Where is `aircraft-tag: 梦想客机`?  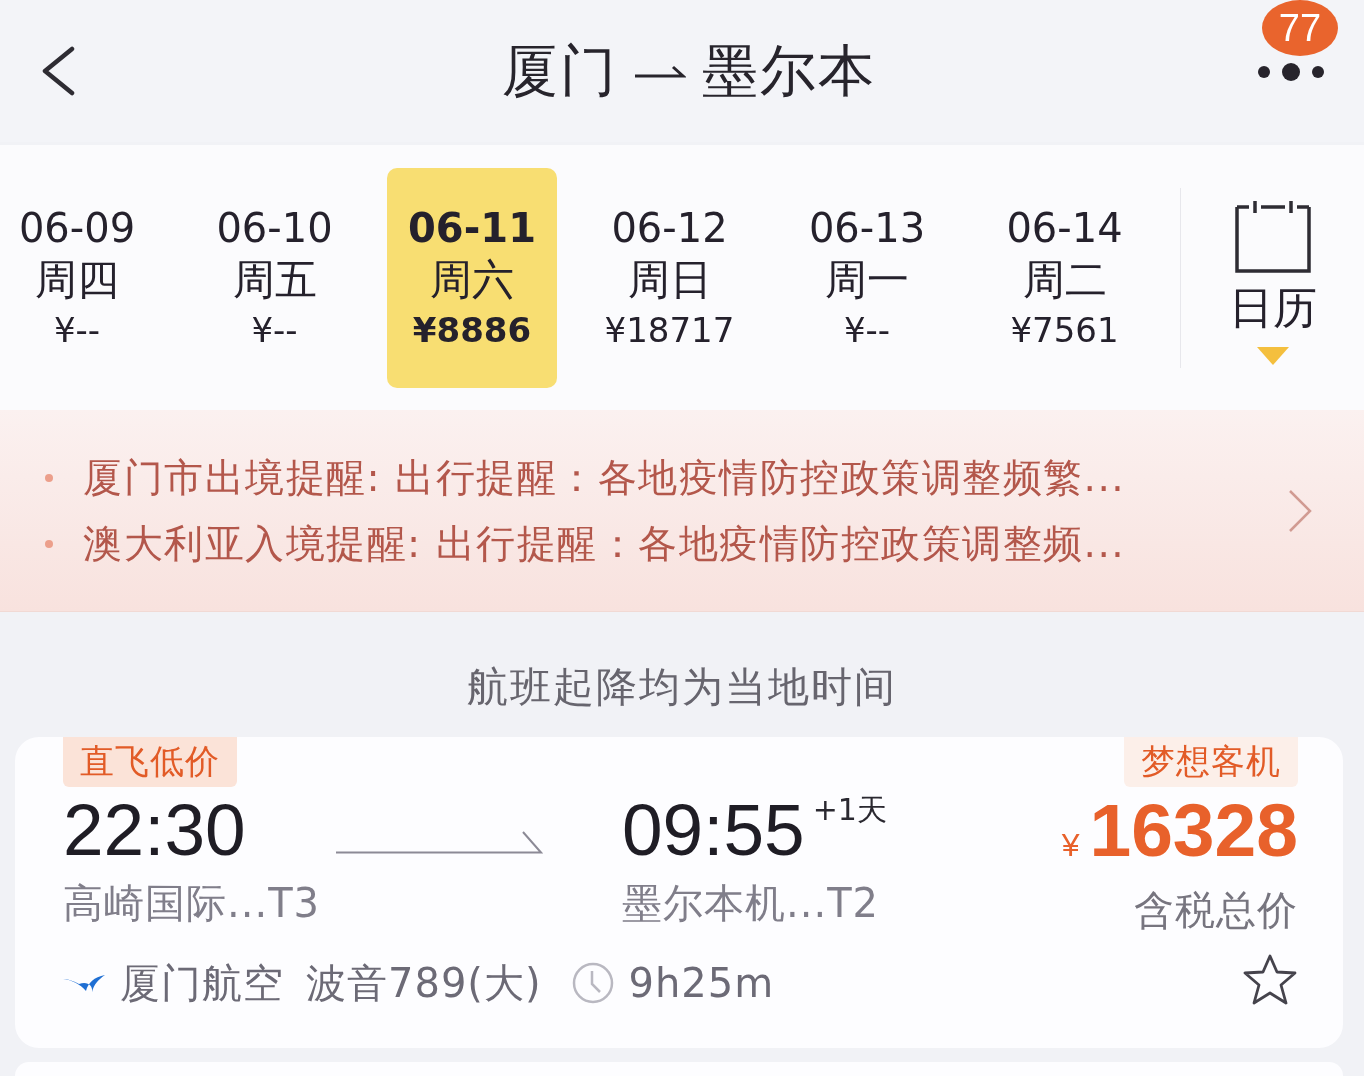
aircraft-tag: 梦想客机 is located at coordinates (1211, 762).